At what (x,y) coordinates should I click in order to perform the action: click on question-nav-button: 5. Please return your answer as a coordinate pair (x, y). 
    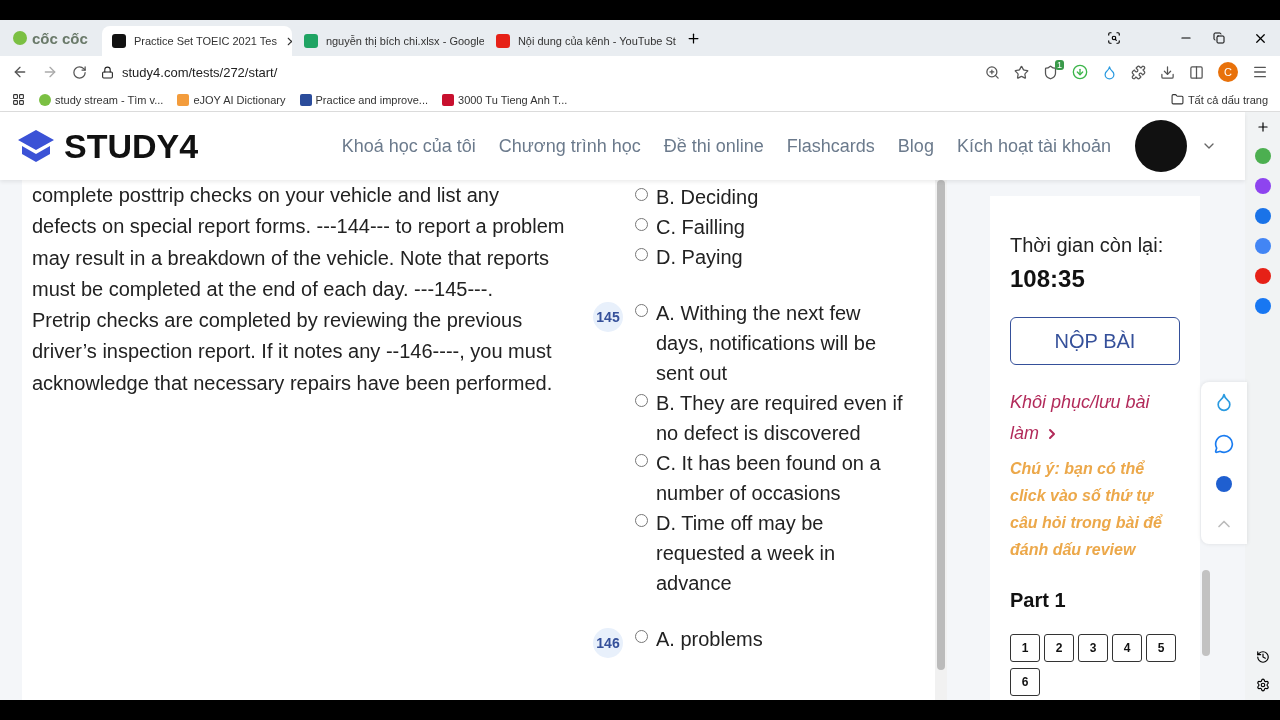
    Looking at the image, I should click on (1161, 648).